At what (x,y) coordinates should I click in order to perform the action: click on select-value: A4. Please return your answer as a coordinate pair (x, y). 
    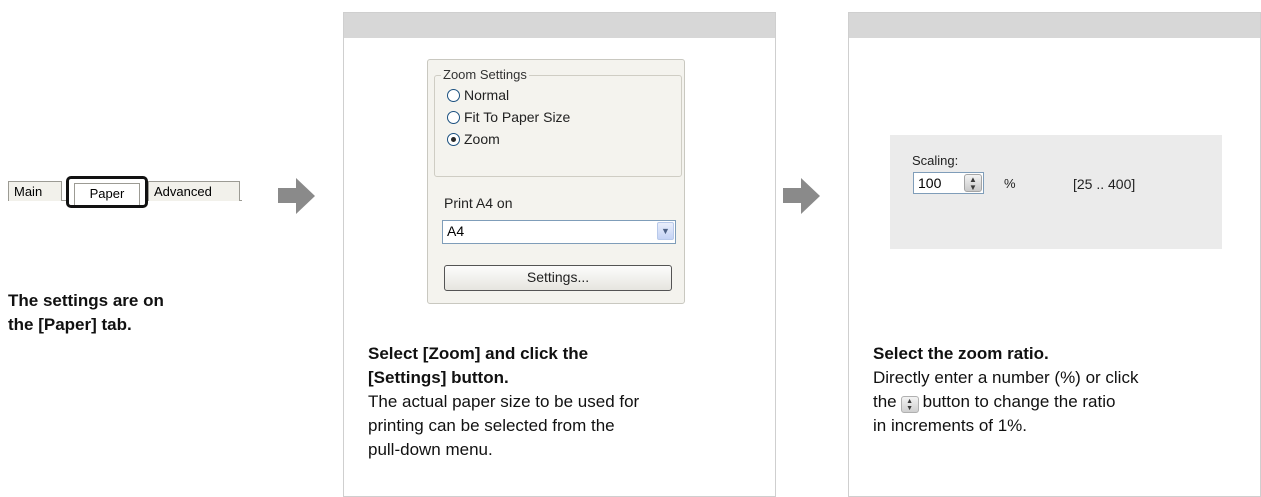
    Looking at the image, I should click on (456, 231).